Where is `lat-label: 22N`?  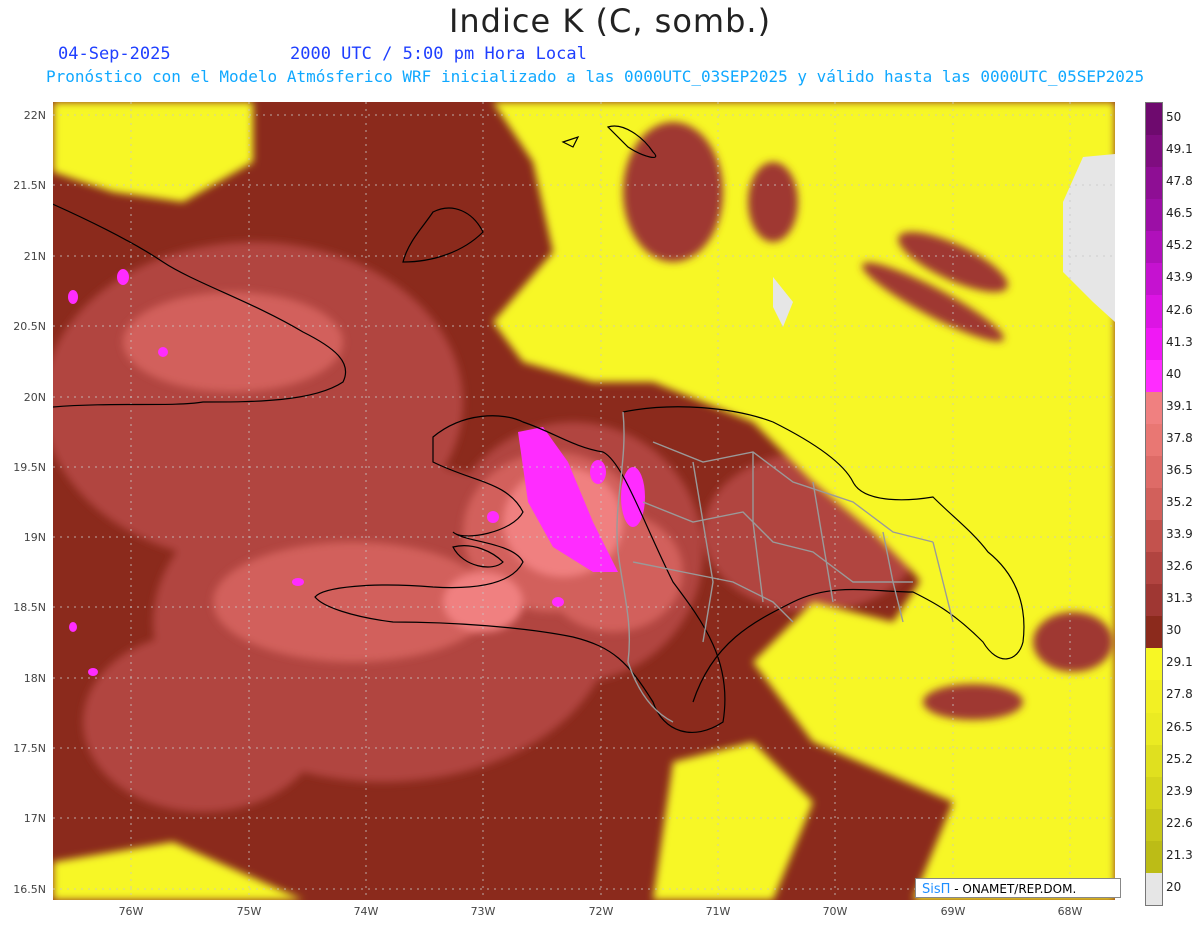
lat-label: 22N is located at coordinates (34, 115).